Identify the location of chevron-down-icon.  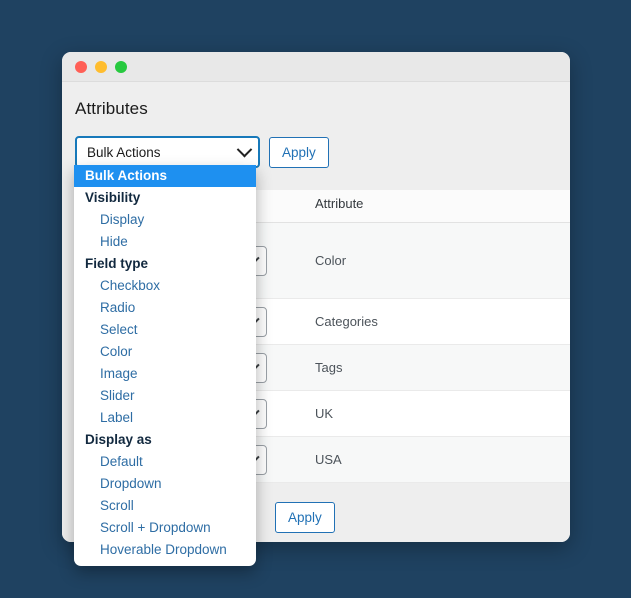
(244, 149).